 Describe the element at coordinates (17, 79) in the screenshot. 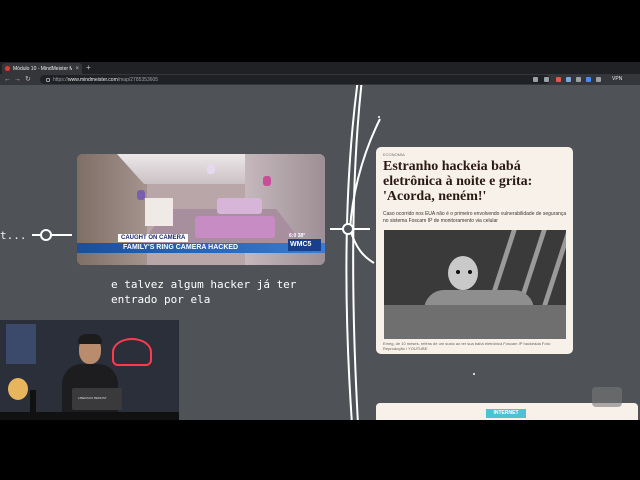

I see `forward-icon: →` at that location.